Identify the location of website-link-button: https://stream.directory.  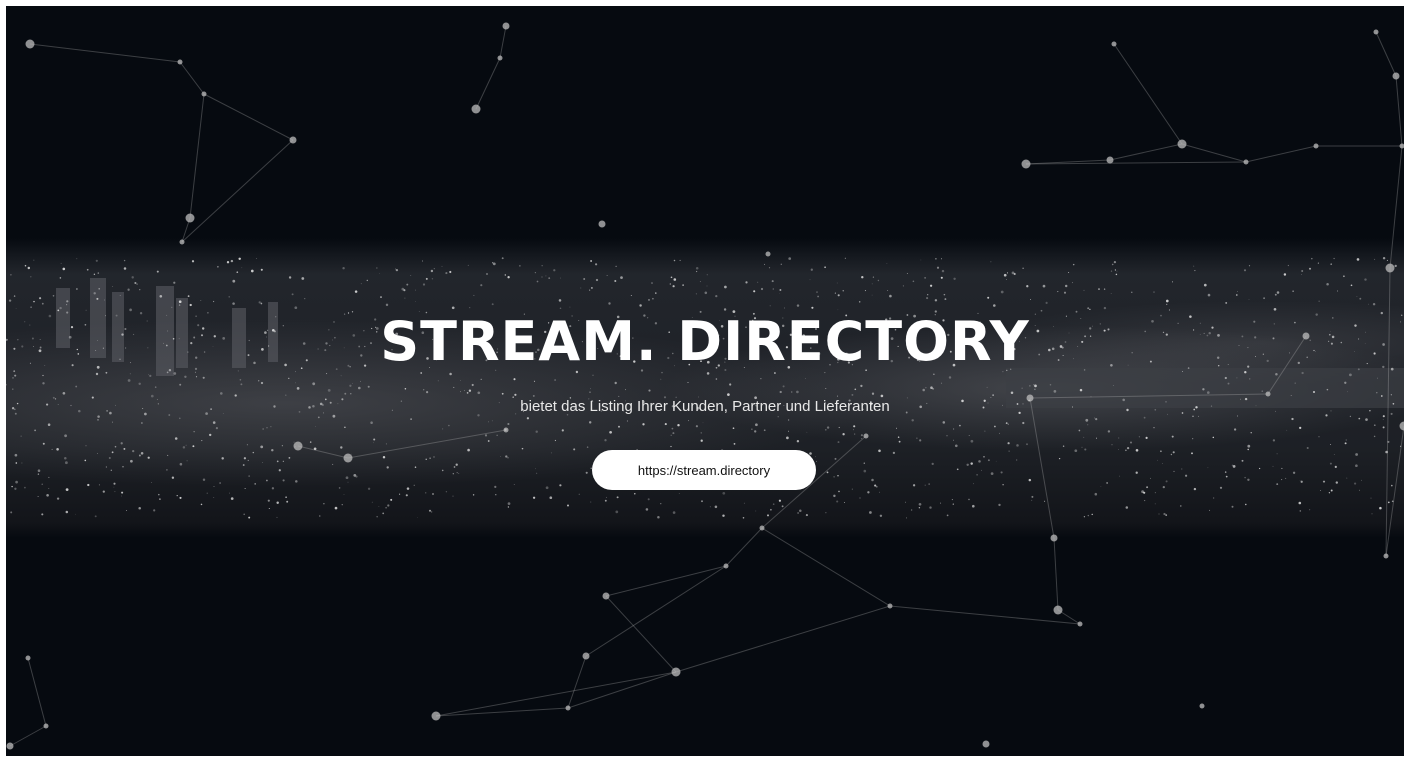
(704, 470).